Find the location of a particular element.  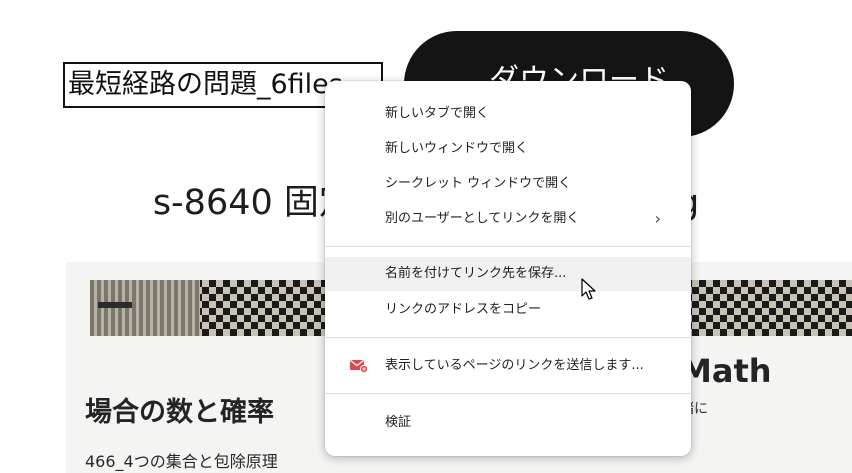

mail-icon is located at coordinates (359, 366).